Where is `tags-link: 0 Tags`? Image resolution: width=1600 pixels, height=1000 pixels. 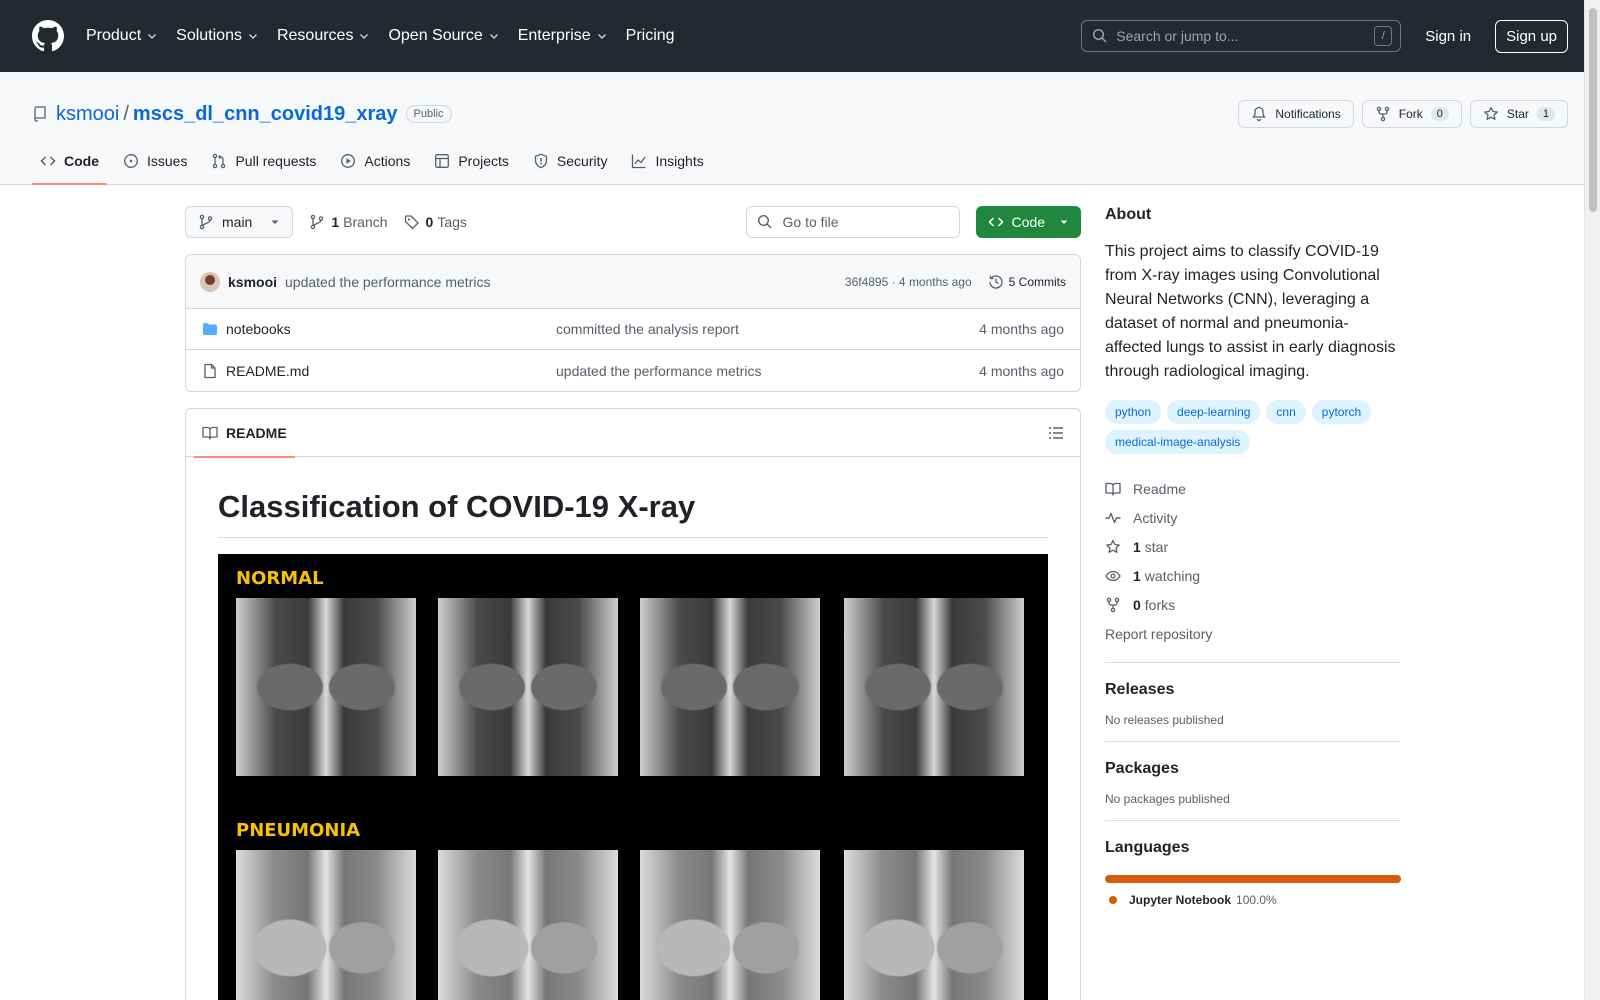 tags-link: 0 Tags is located at coordinates (435, 222).